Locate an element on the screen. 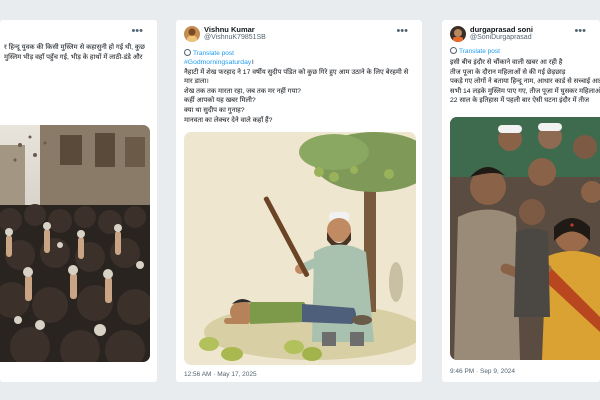 This screenshot has height=400, width=600. display-name: Vishnu Kumar is located at coordinates (229, 29).